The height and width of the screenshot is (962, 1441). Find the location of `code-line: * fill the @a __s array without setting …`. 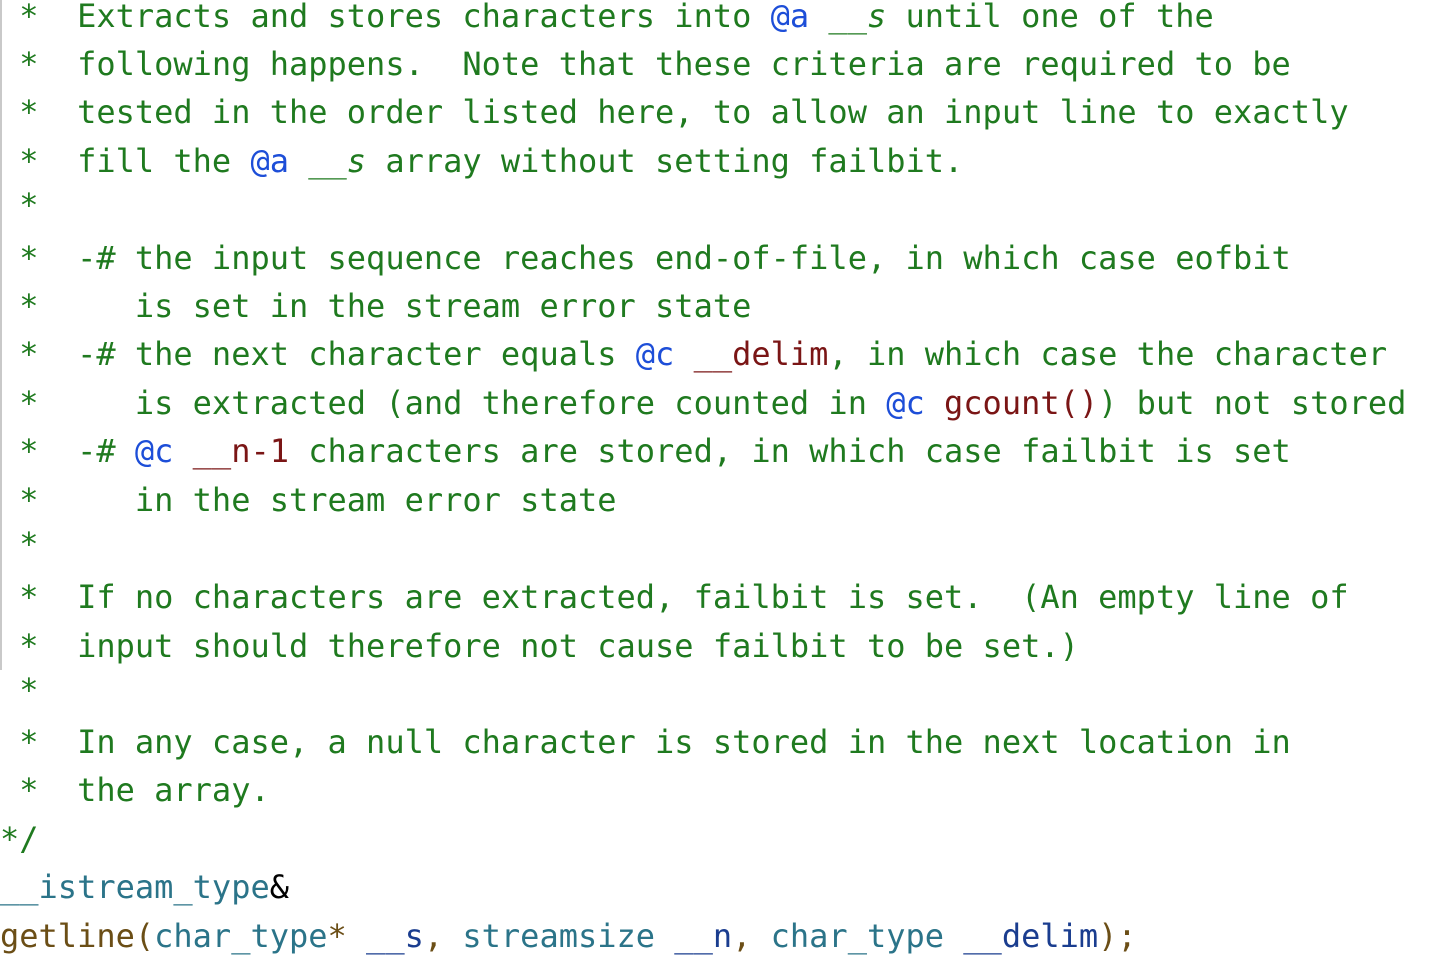

code-line: * fill the @a __s array without setting … is located at coordinates (481, 161).